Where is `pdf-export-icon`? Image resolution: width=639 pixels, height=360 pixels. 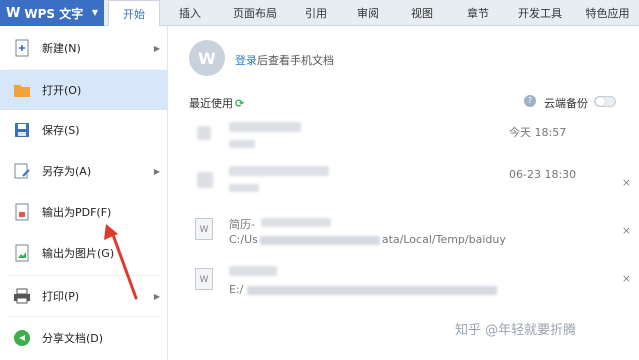 pdf-export-icon is located at coordinates (22, 212).